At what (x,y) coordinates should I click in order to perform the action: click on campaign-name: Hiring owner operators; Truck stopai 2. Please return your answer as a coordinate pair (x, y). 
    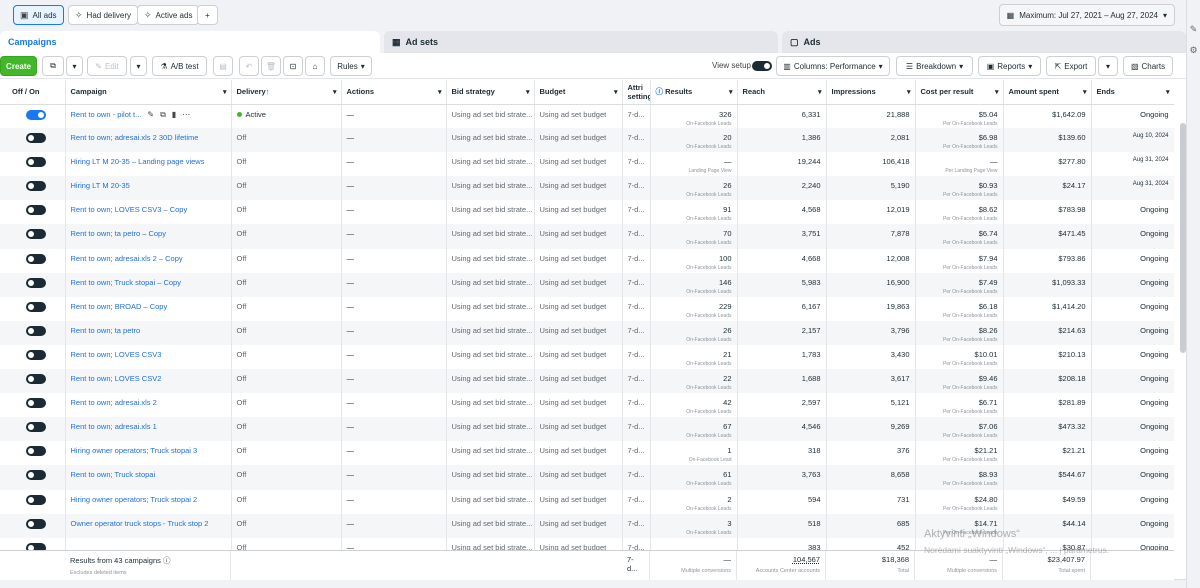
    Looking at the image, I should click on (148, 501).